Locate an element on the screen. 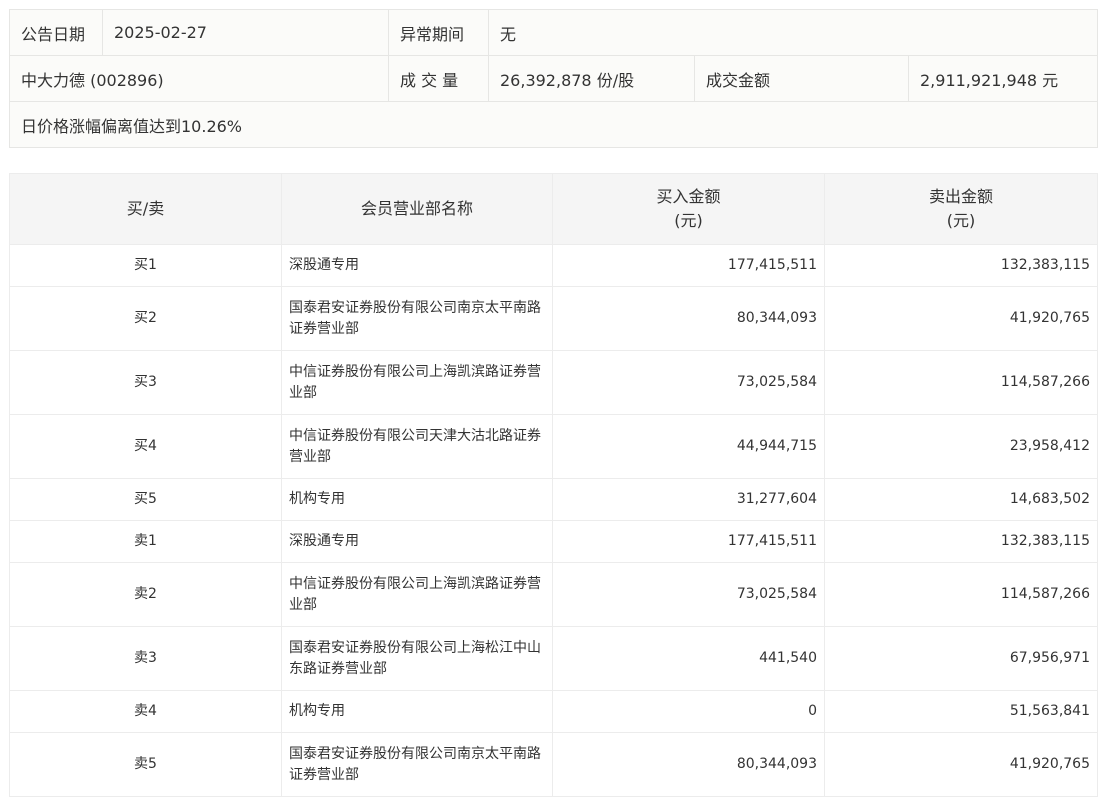 This screenshot has width=1105, height=800. date-value: 2025-02-27 is located at coordinates (245, 32).